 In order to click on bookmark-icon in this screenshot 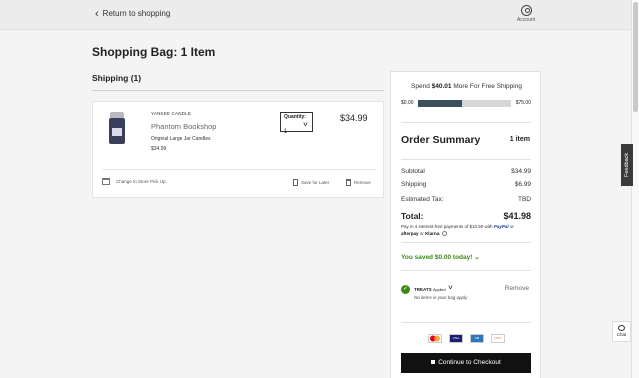, I will do `click(295, 182)`.